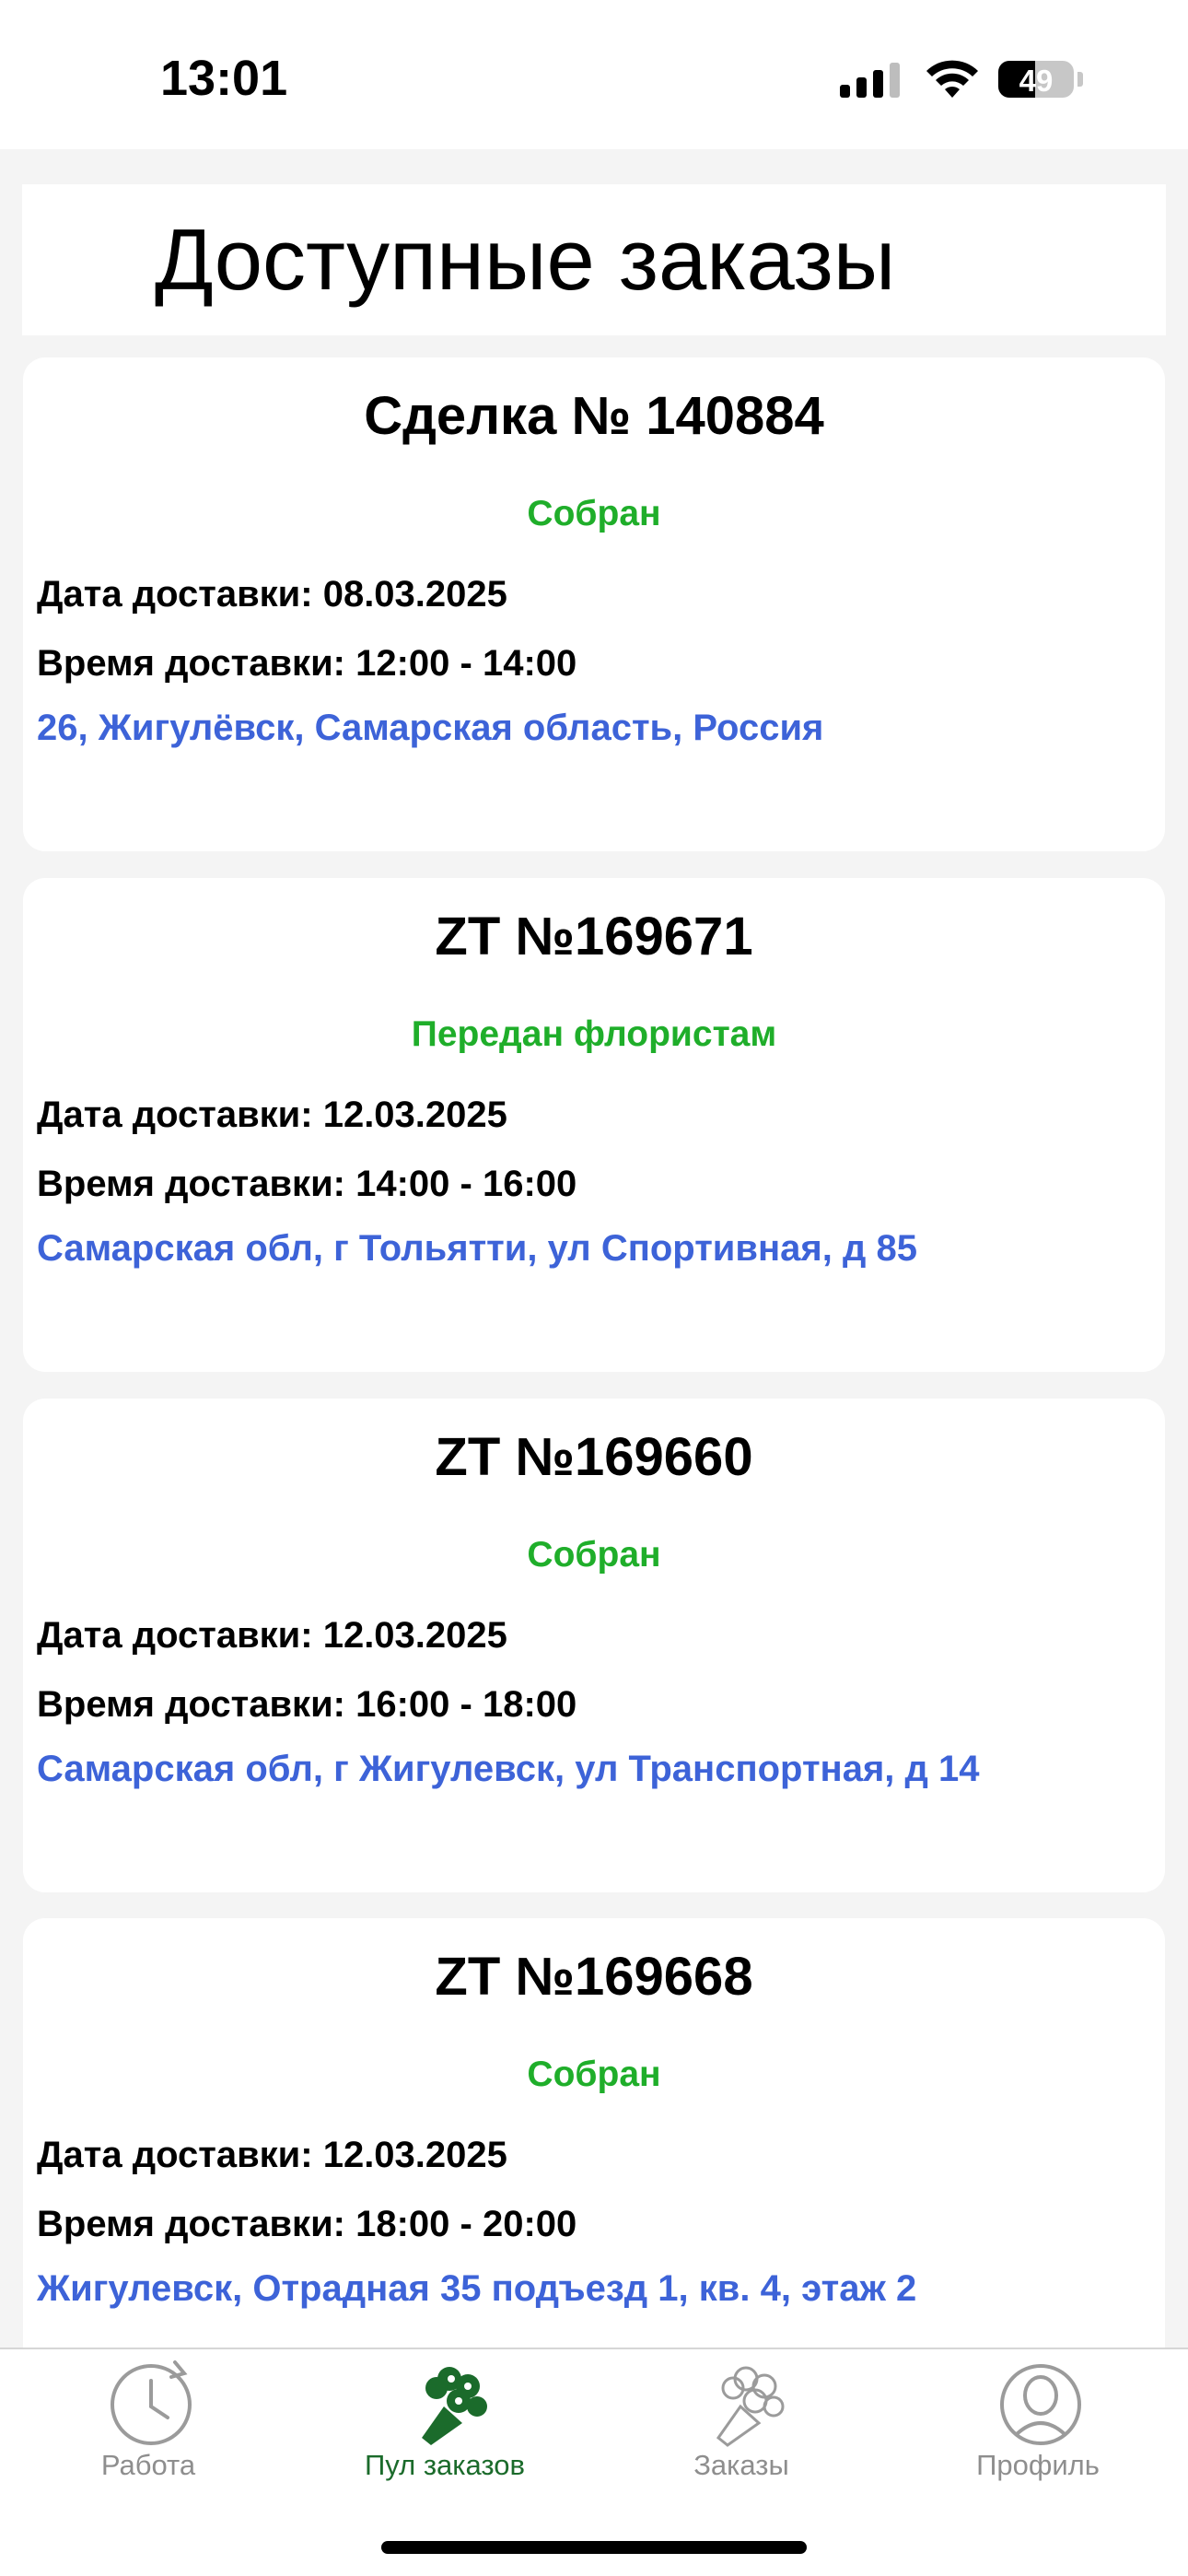  I want to click on cellular-signal-icon, so click(872, 80).